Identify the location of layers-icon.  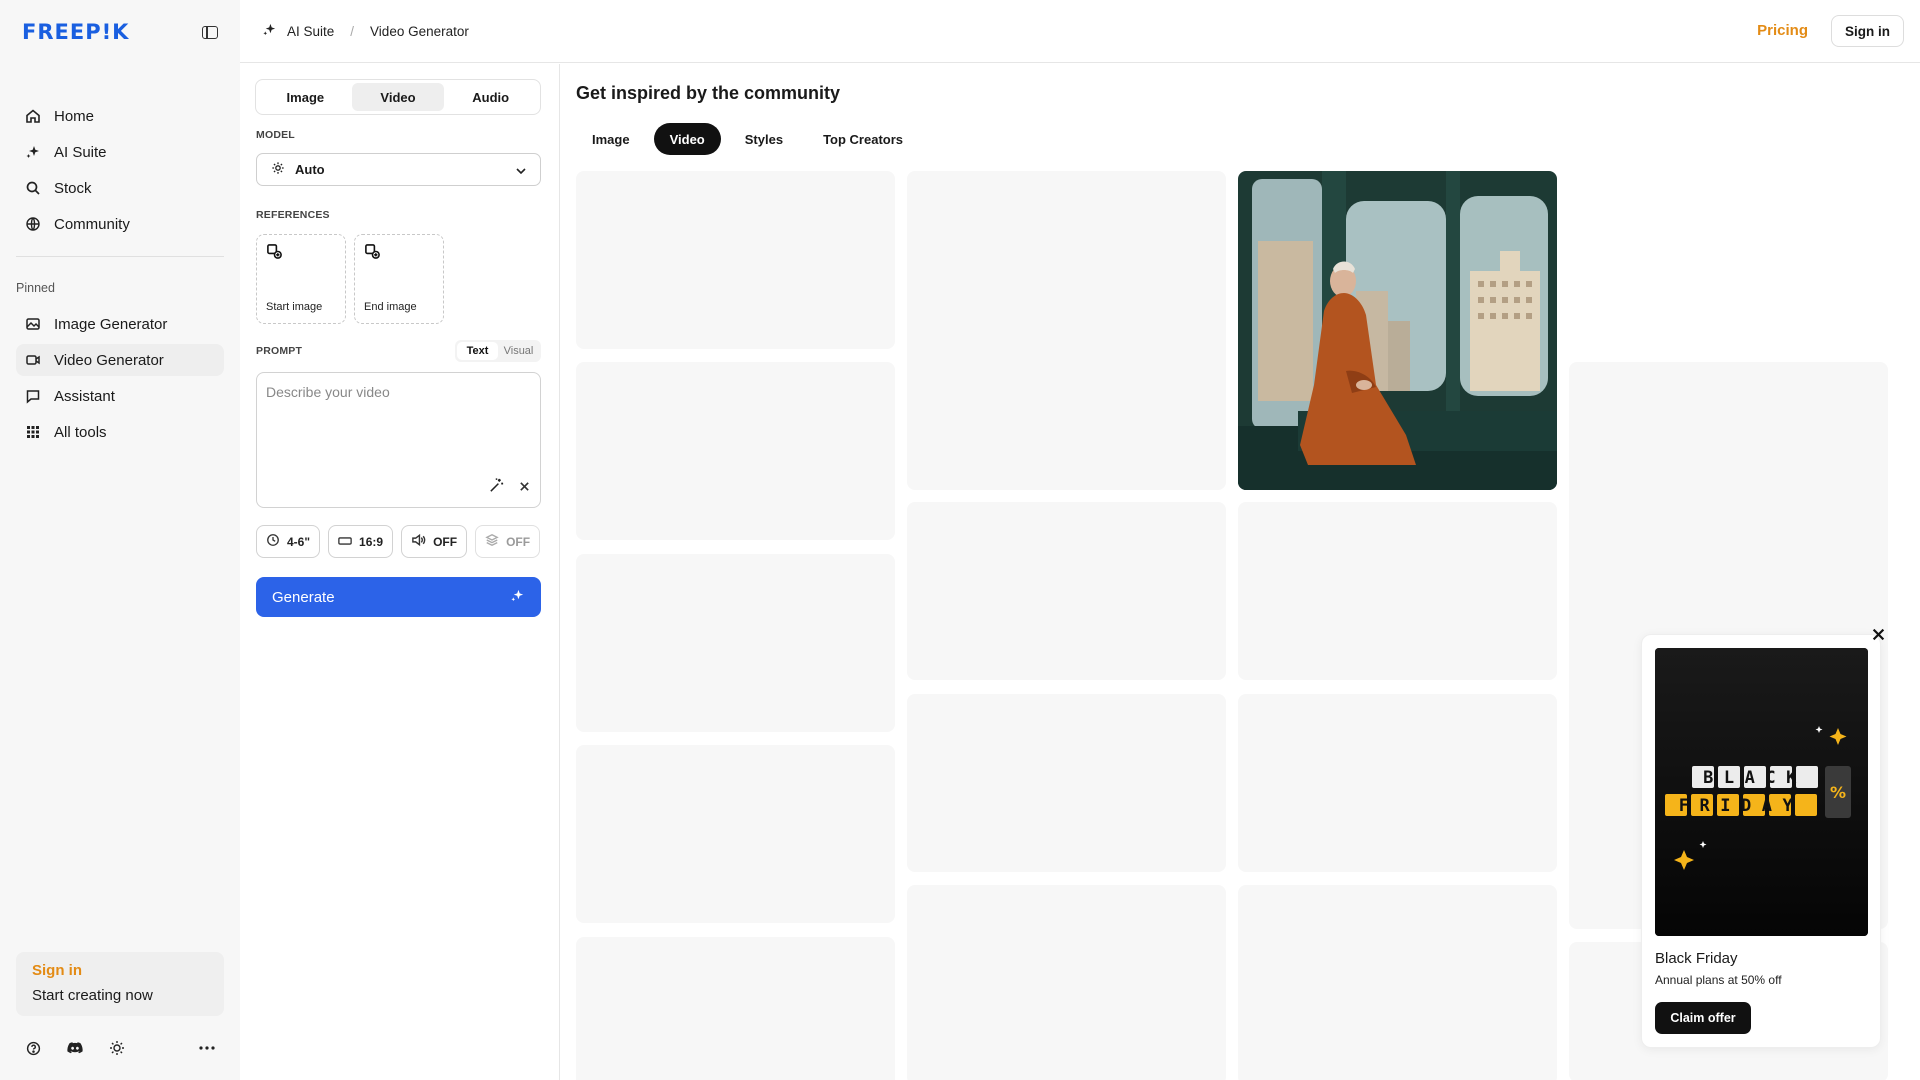
(492, 541).